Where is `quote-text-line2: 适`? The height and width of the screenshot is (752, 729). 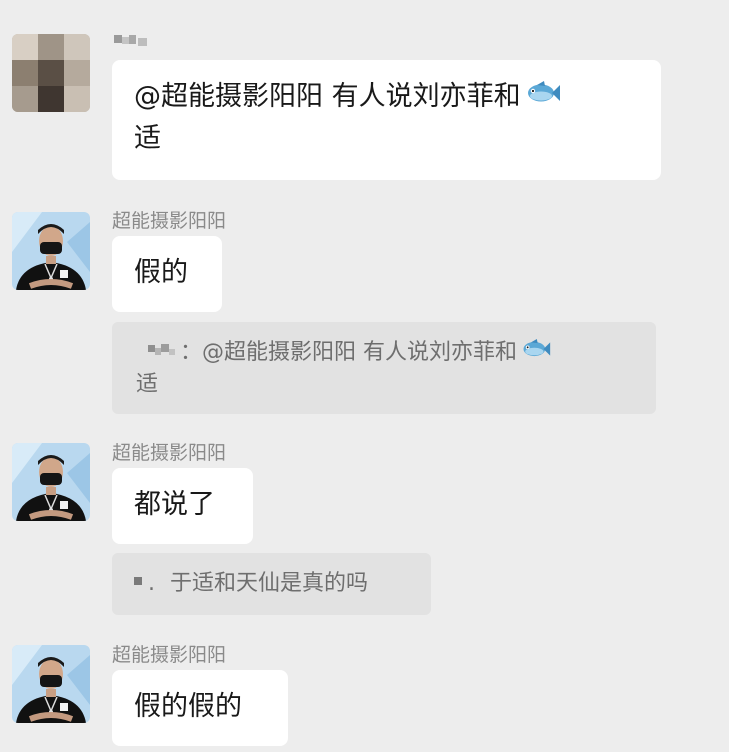 quote-text-line2: 适 is located at coordinates (147, 384).